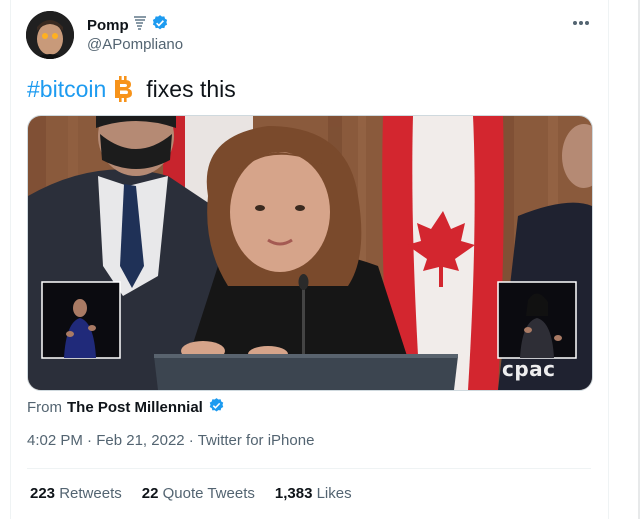 Image resolution: width=640 pixels, height=519 pixels. What do you see at coordinates (581, 23) in the screenshot?
I see `more-options-icon` at bounding box center [581, 23].